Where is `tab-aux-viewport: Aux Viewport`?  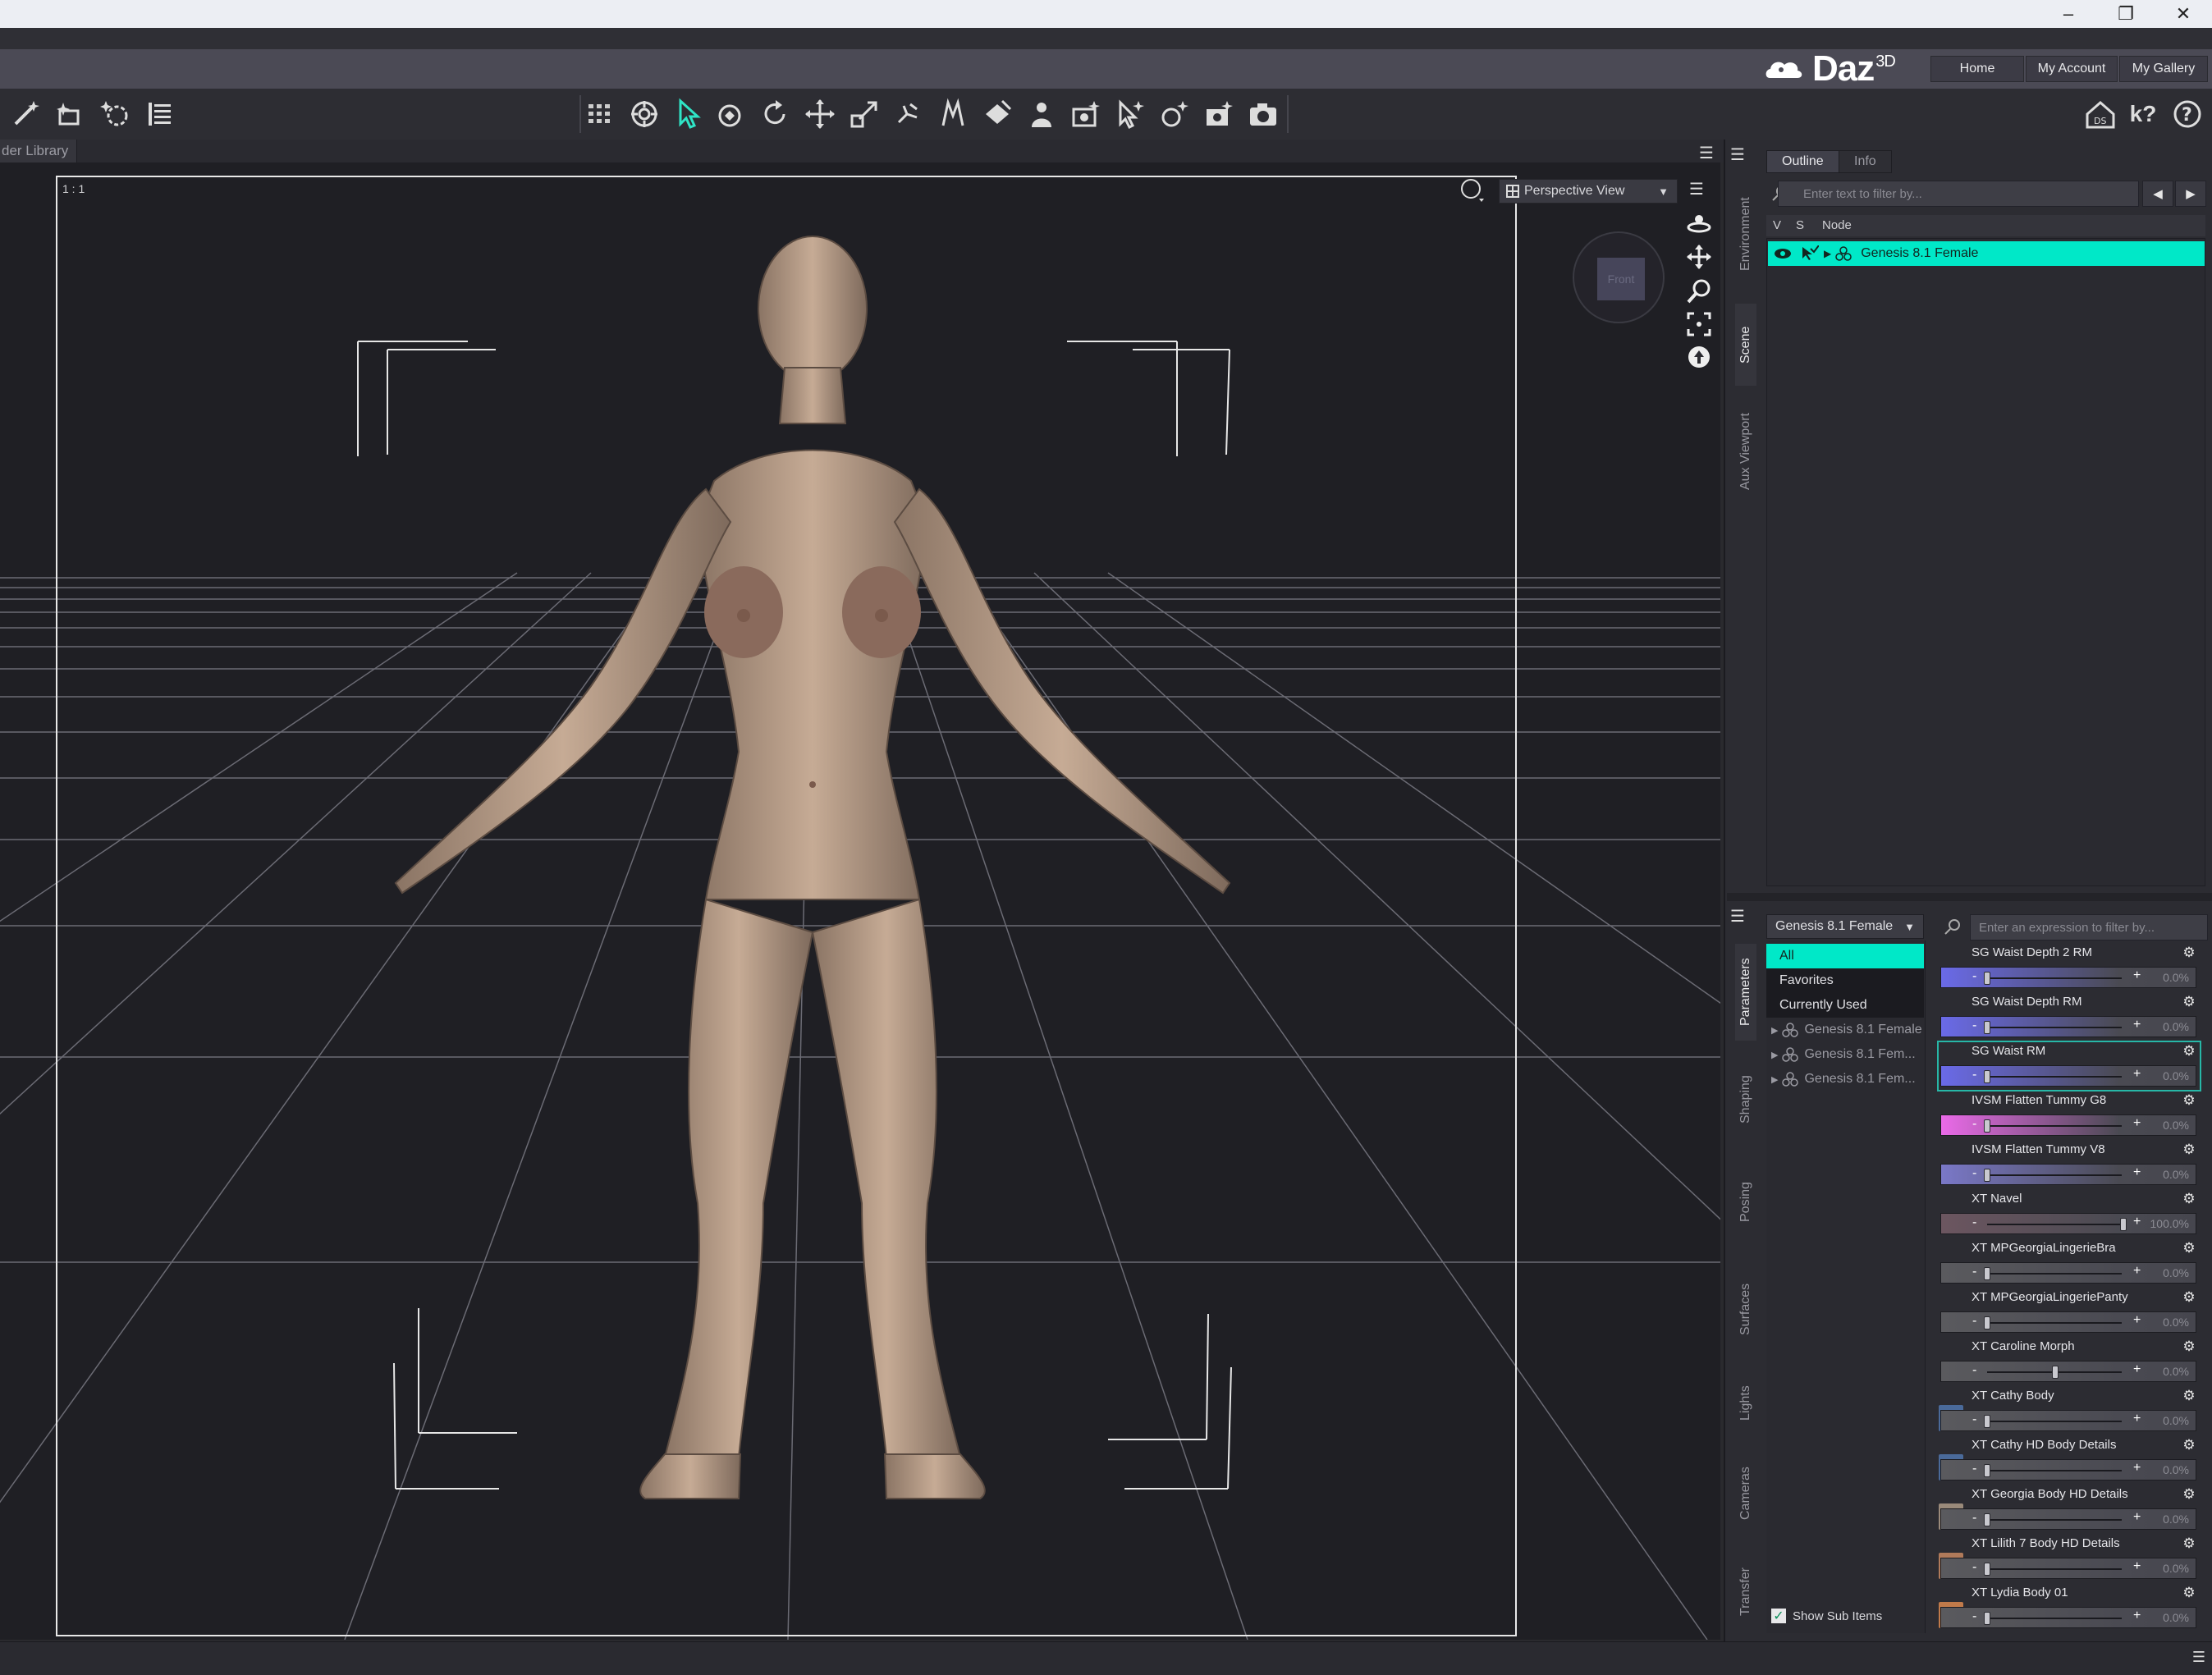 tab-aux-viewport: Aux Viewport is located at coordinates (1745, 451).